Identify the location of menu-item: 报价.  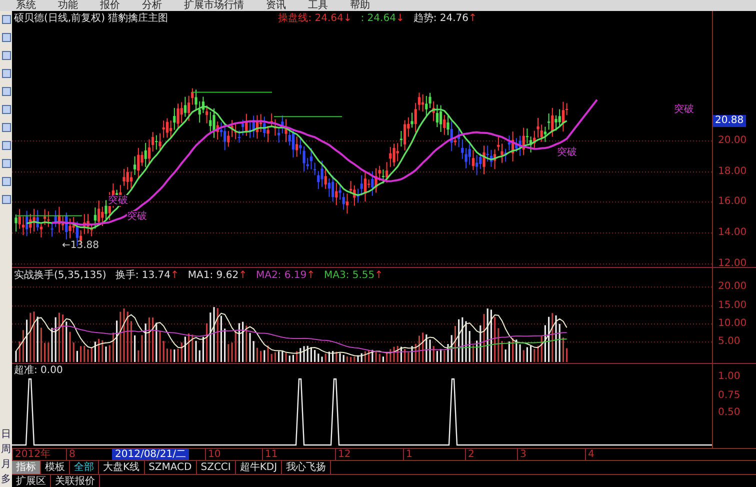
(110, 5).